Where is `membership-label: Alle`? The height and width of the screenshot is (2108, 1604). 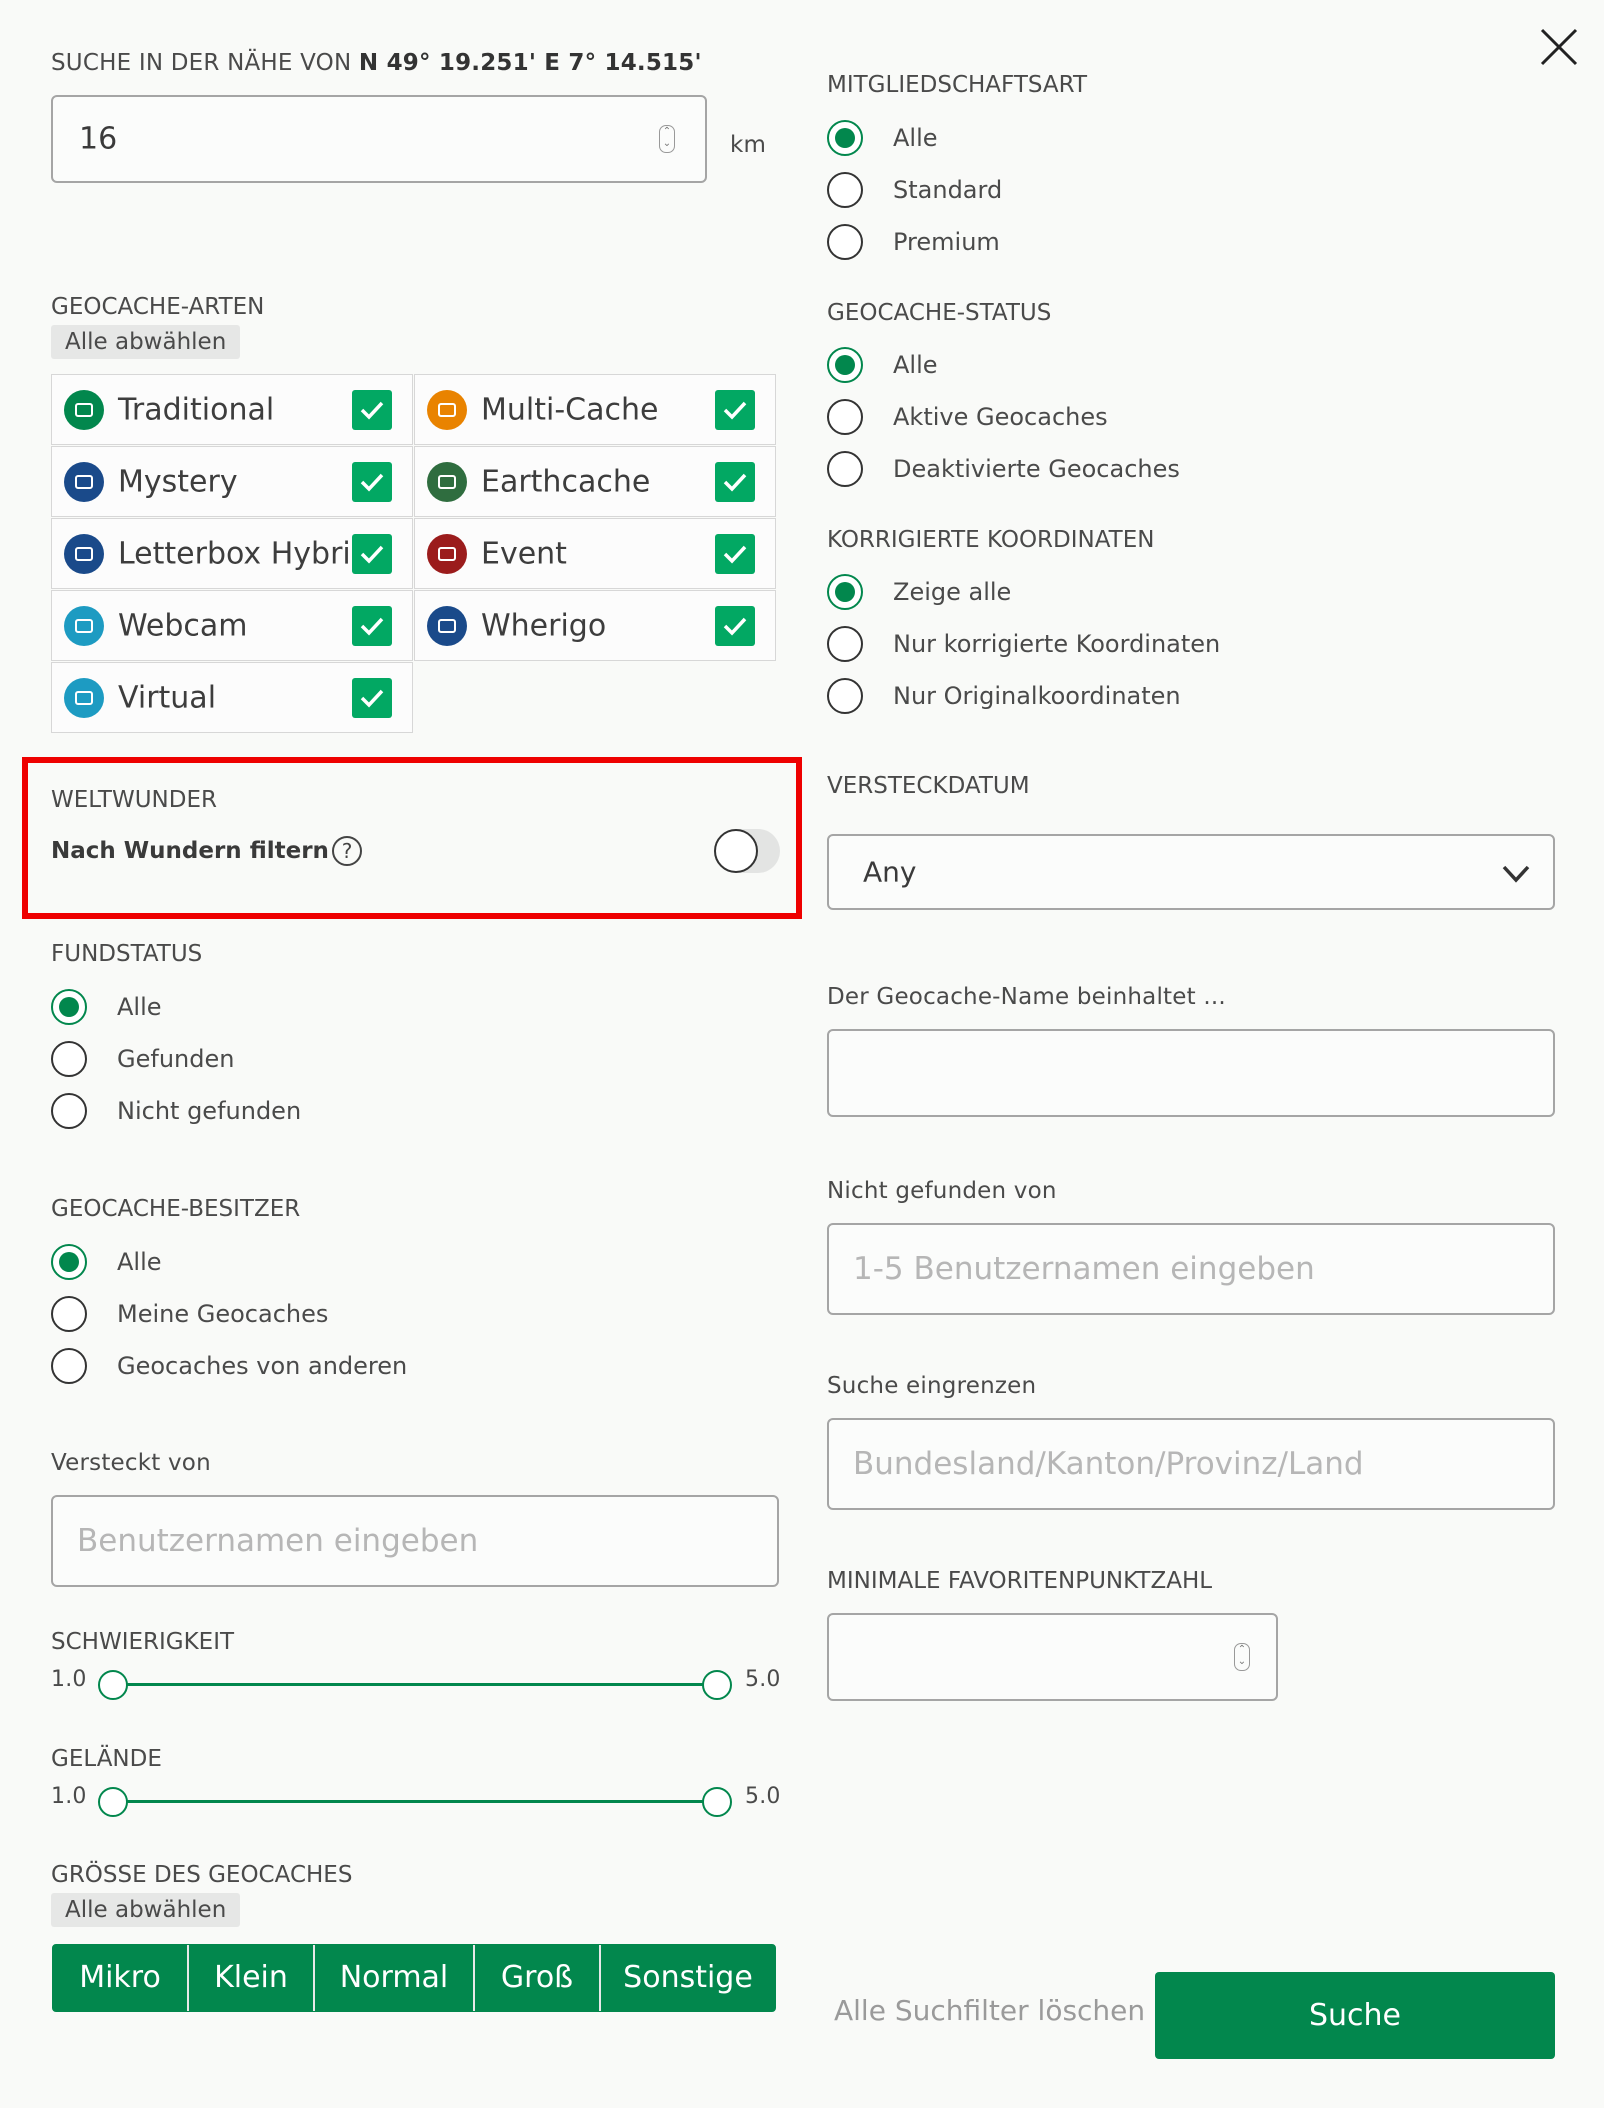
membership-label: Alle is located at coordinates (915, 138).